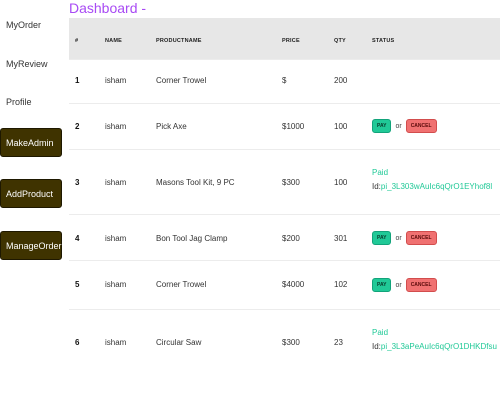  Describe the element at coordinates (293, 126) in the screenshot. I see `row-price: $1000` at that location.